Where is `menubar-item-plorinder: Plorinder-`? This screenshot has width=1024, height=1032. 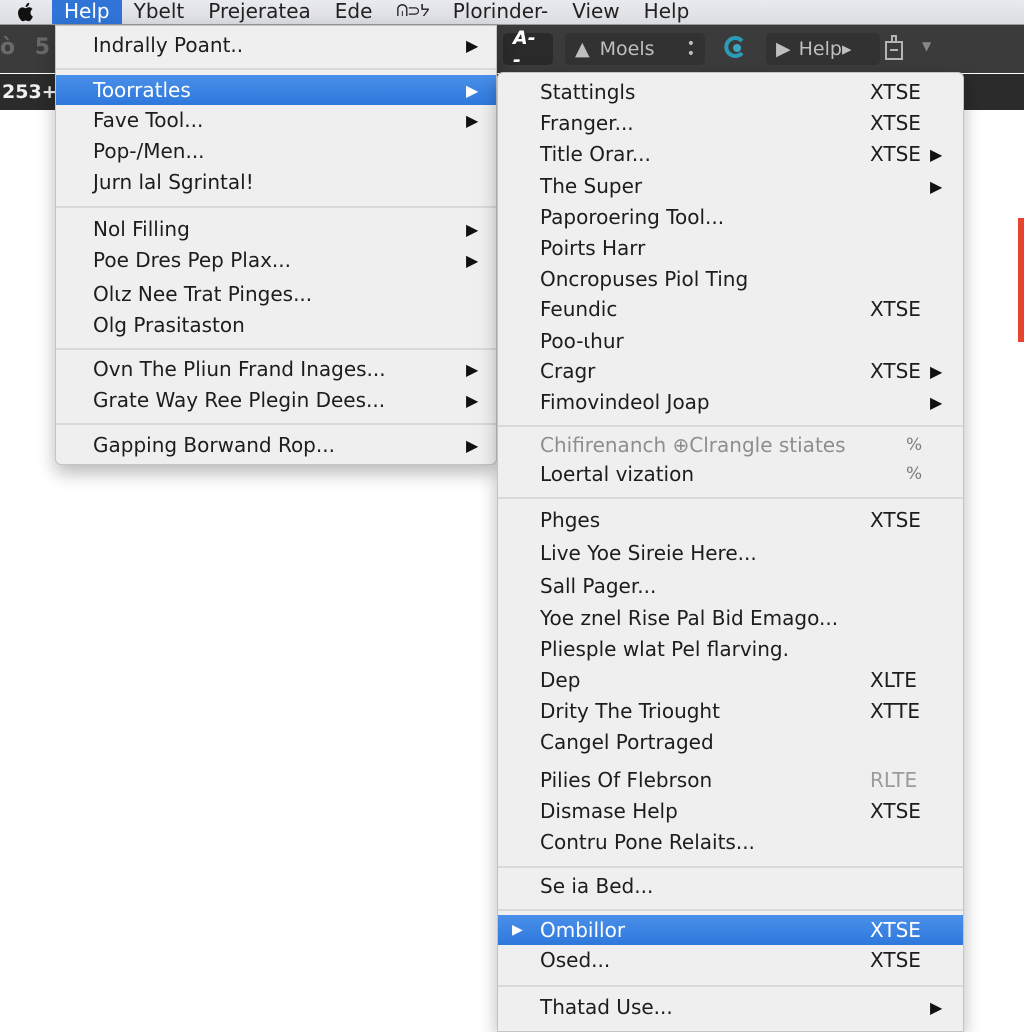 menubar-item-plorinder: Plorinder- is located at coordinates (500, 12).